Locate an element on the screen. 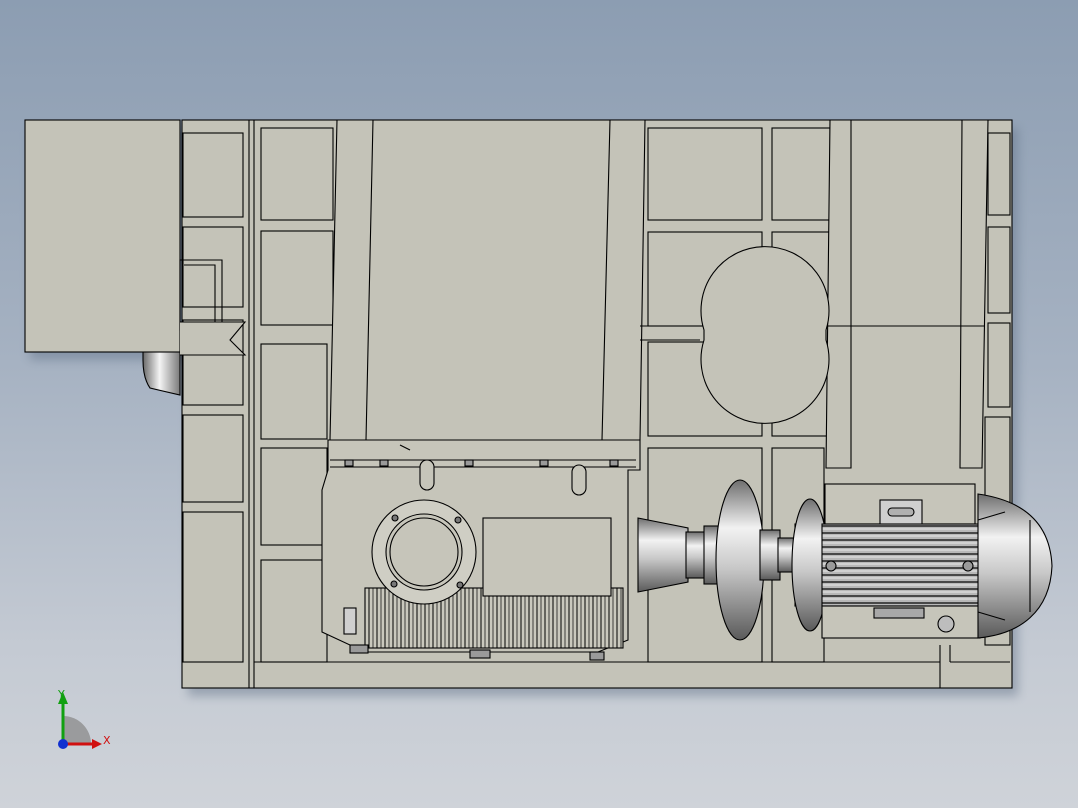  electric-motor is located at coordinates (922, 561).